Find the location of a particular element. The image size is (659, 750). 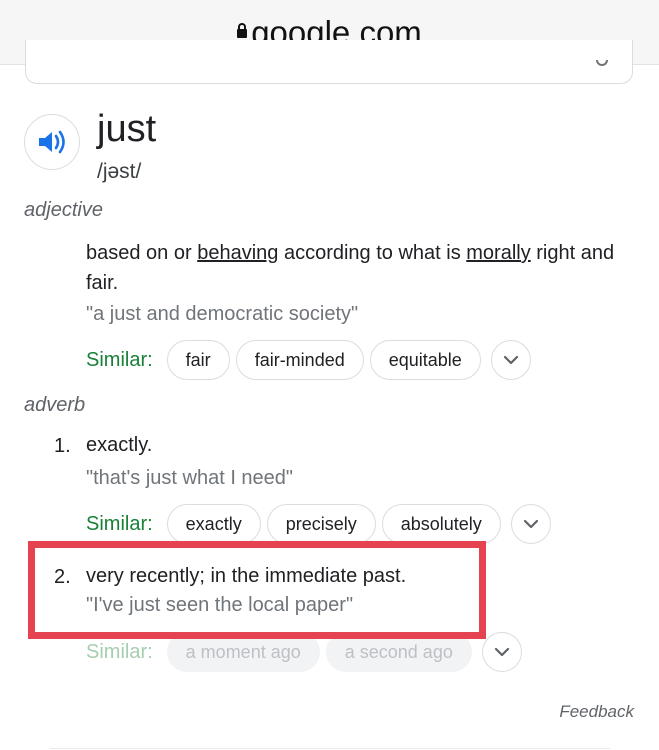

sense-definition: exactly. is located at coordinates (119, 445).